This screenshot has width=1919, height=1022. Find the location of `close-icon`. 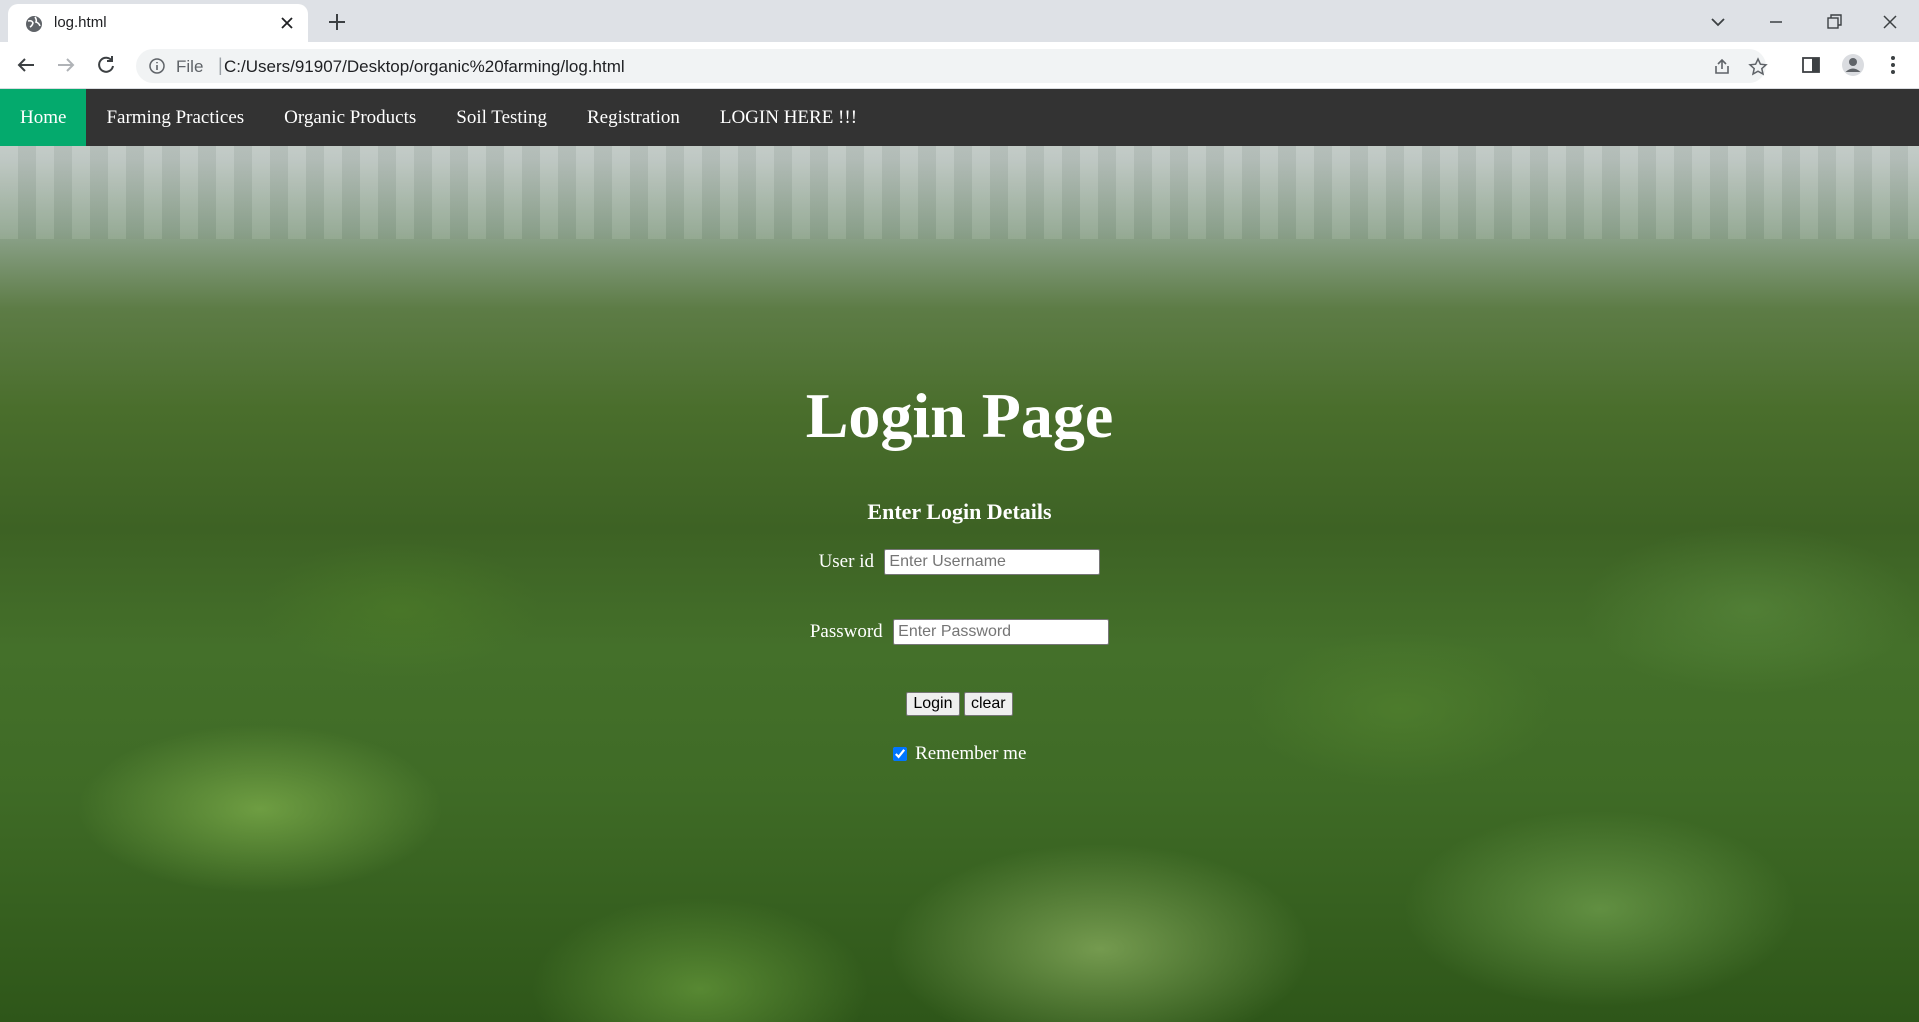

close-icon is located at coordinates (287, 23).